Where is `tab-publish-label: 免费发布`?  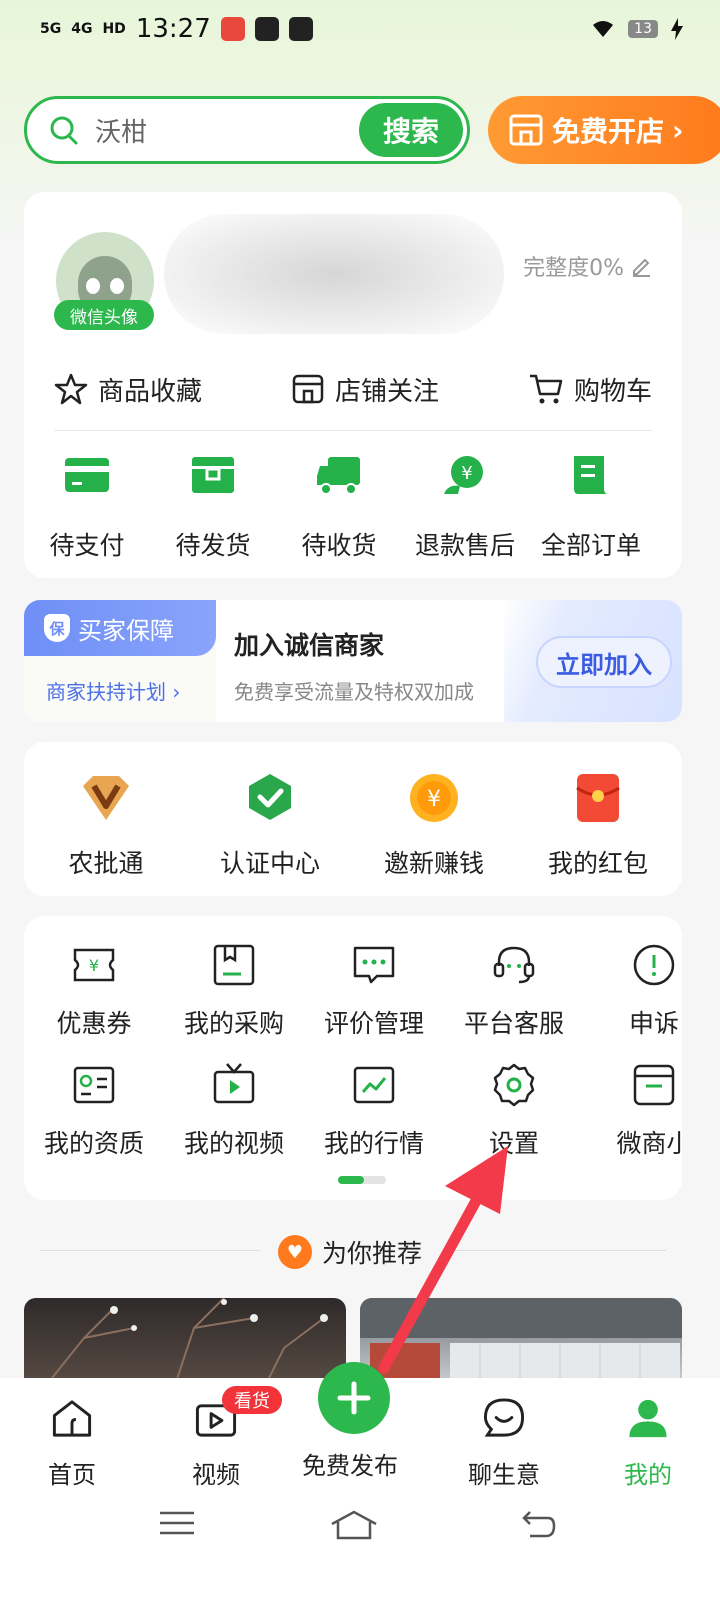 tab-publish-label: 免费发布 is located at coordinates (350, 1466).